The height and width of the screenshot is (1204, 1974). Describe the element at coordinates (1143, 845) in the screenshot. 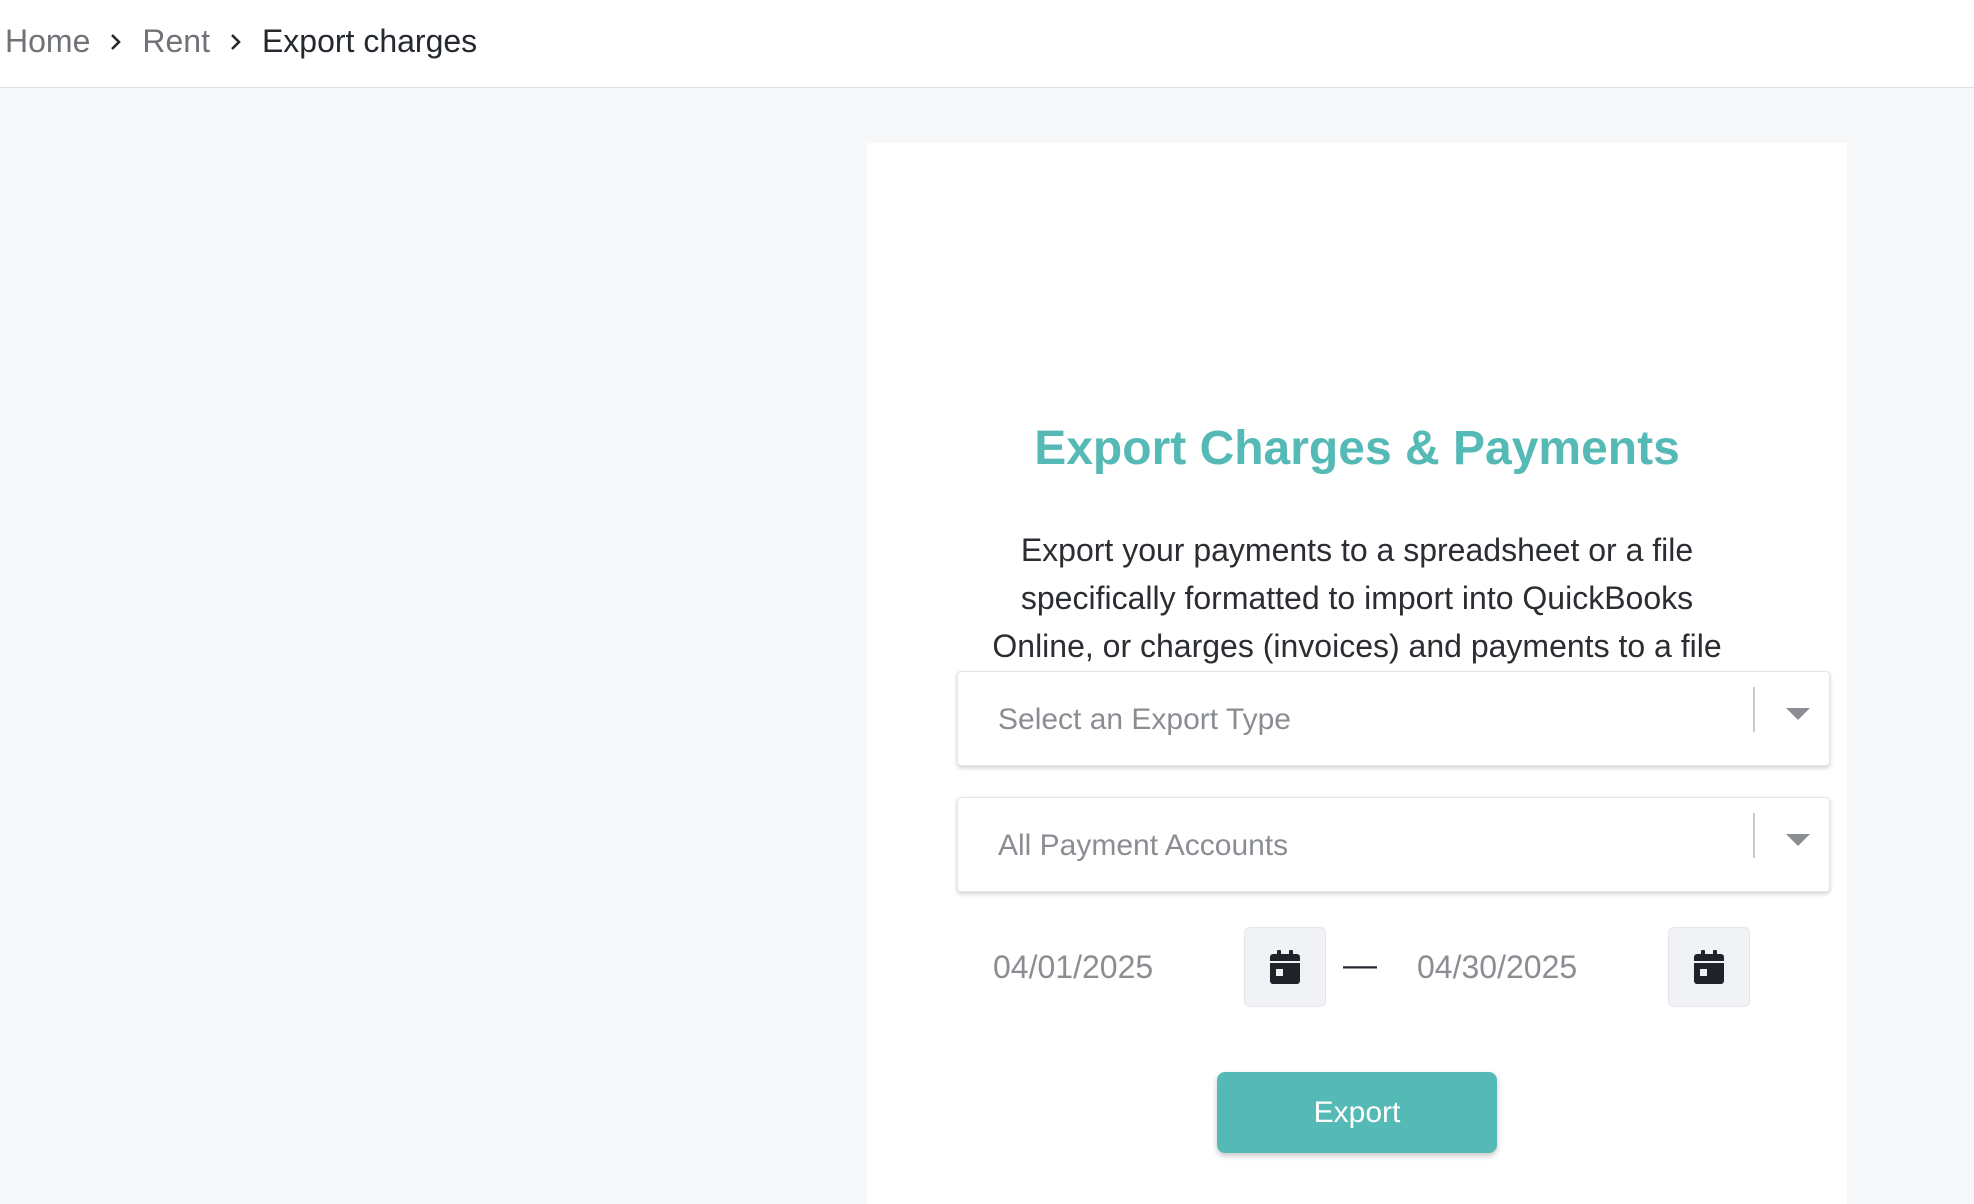

I see `payment-accounts-value: All Payment Accounts` at that location.